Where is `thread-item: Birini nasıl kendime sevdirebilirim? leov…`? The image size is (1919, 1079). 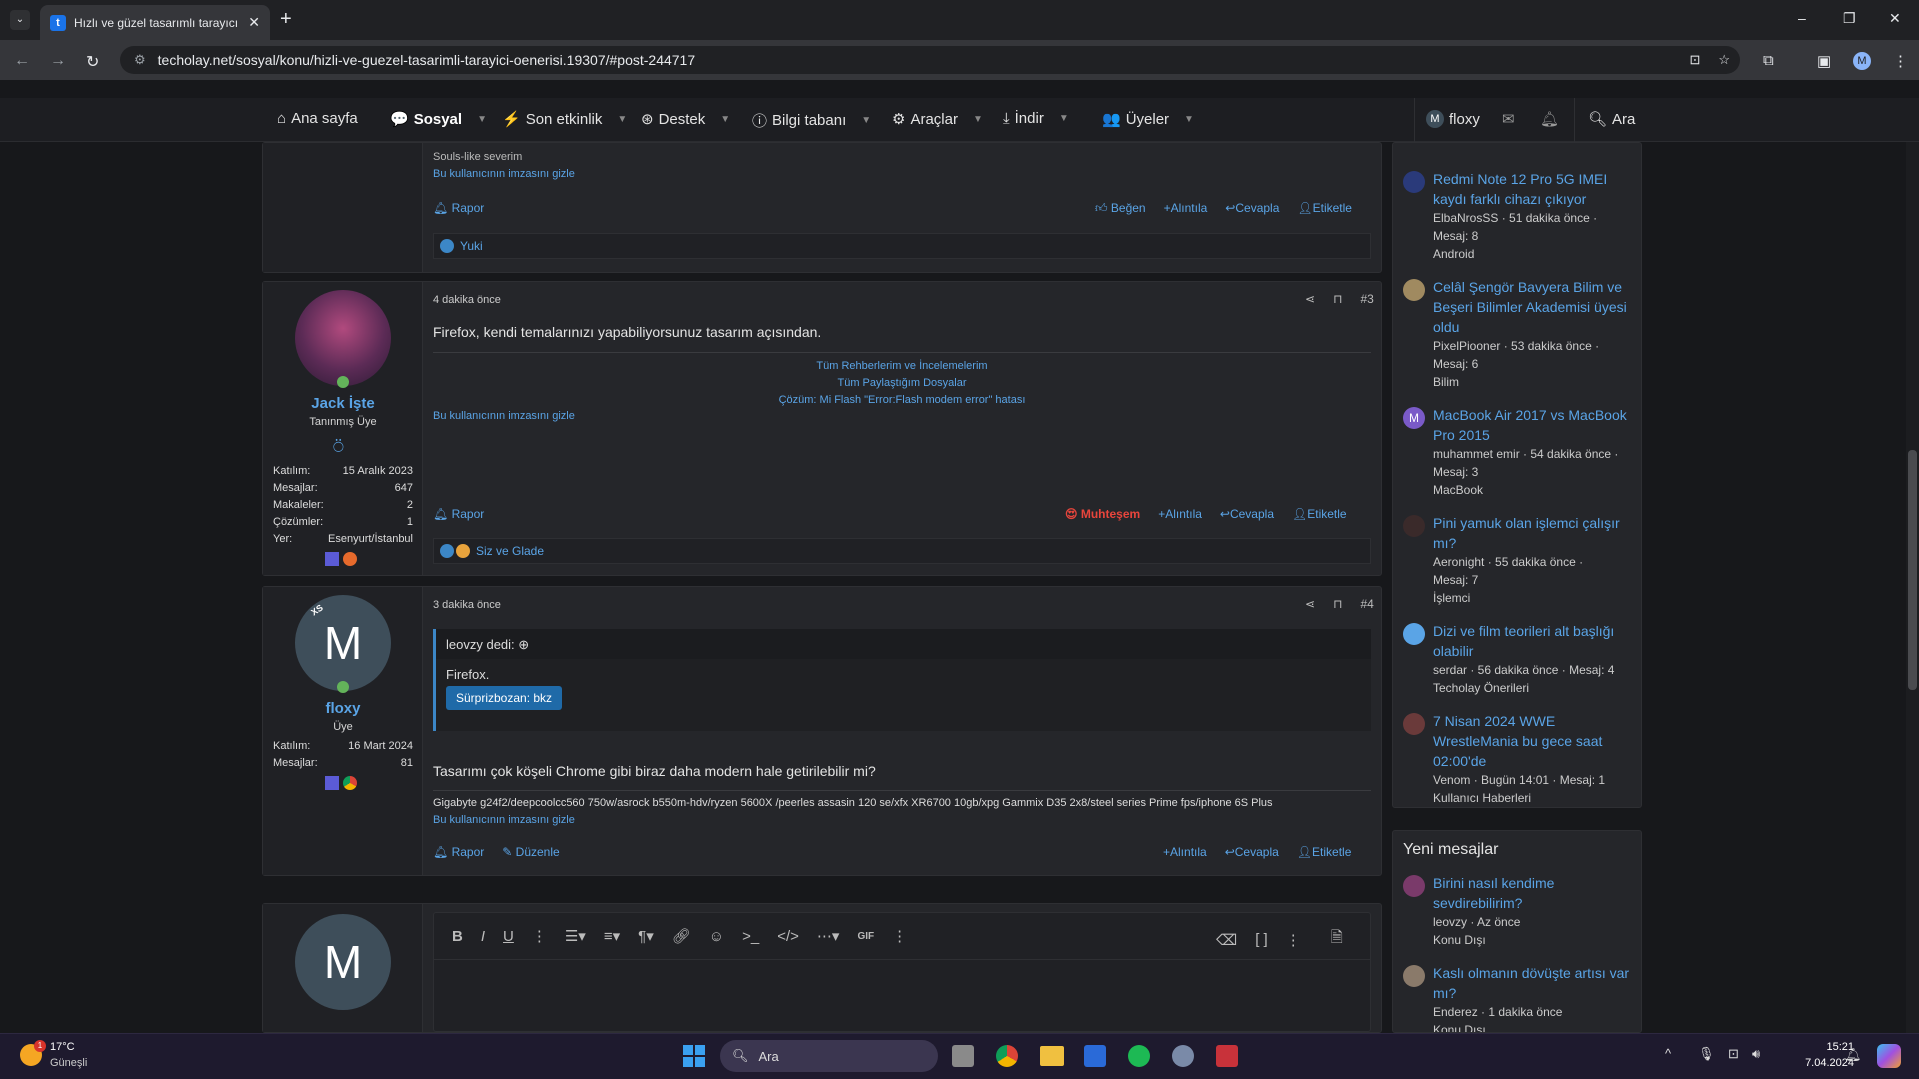 thread-item: Birini nasıl kendime sevdirebilirim? leov… is located at coordinates (1517, 911).